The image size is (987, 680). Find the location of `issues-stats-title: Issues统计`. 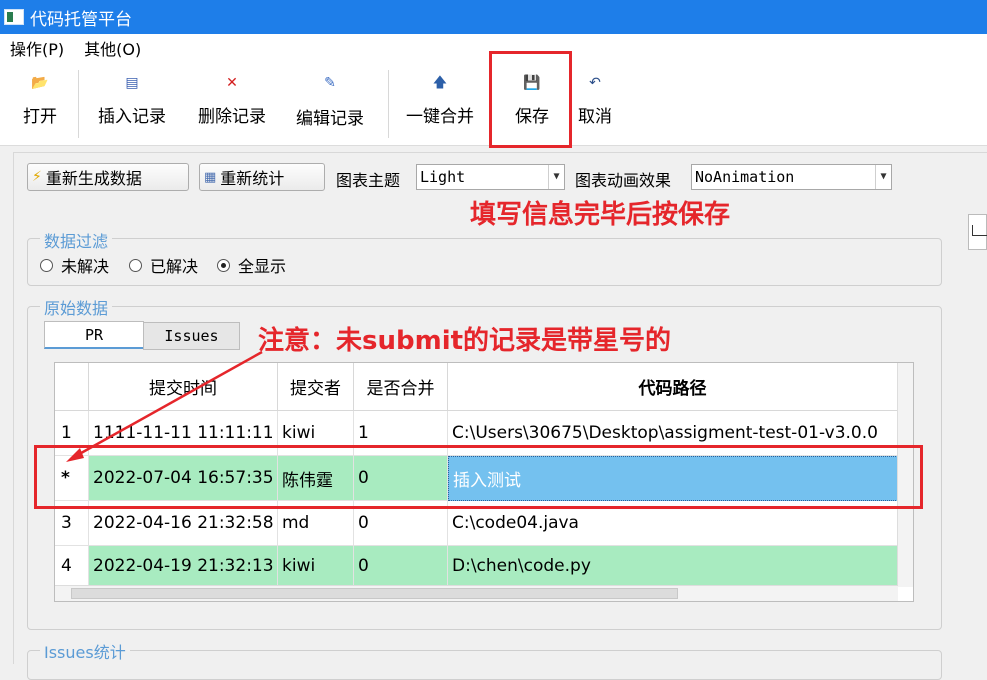

issues-stats-title: Issues统计 is located at coordinates (85, 651).